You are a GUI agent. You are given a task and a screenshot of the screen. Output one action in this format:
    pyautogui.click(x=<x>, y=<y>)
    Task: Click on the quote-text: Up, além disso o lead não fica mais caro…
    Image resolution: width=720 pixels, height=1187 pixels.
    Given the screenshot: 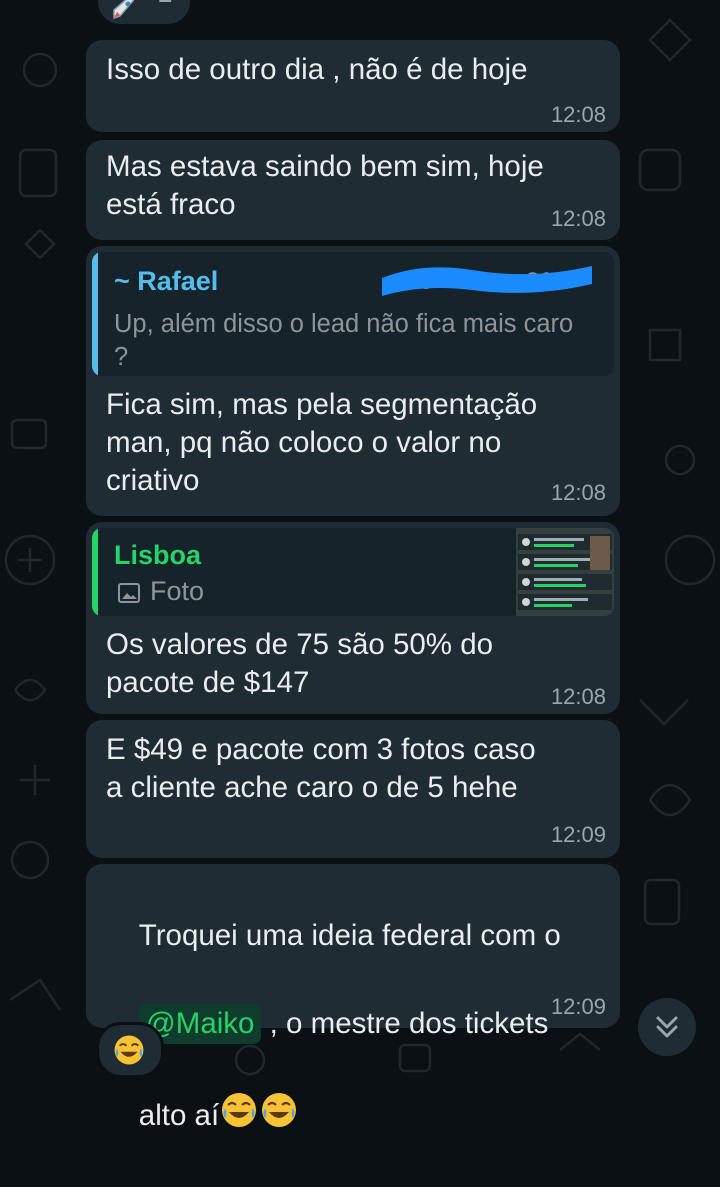 What is the action you would take?
    pyautogui.click(x=344, y=340)
    